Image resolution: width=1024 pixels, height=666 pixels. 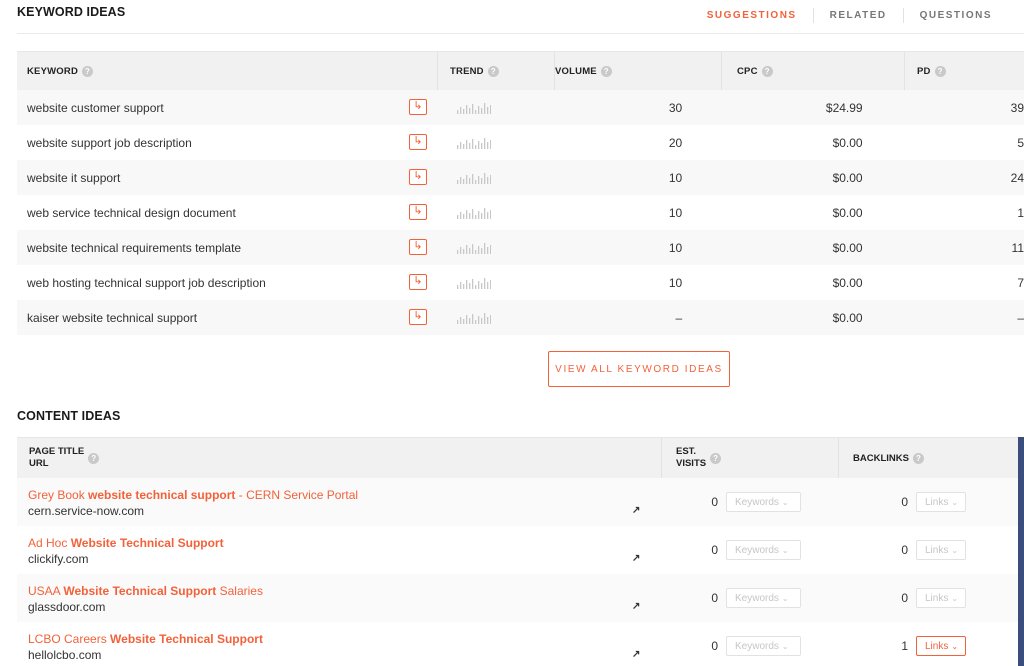 I want to click on keyword-text: website support job description, so click(x=109, y=143).